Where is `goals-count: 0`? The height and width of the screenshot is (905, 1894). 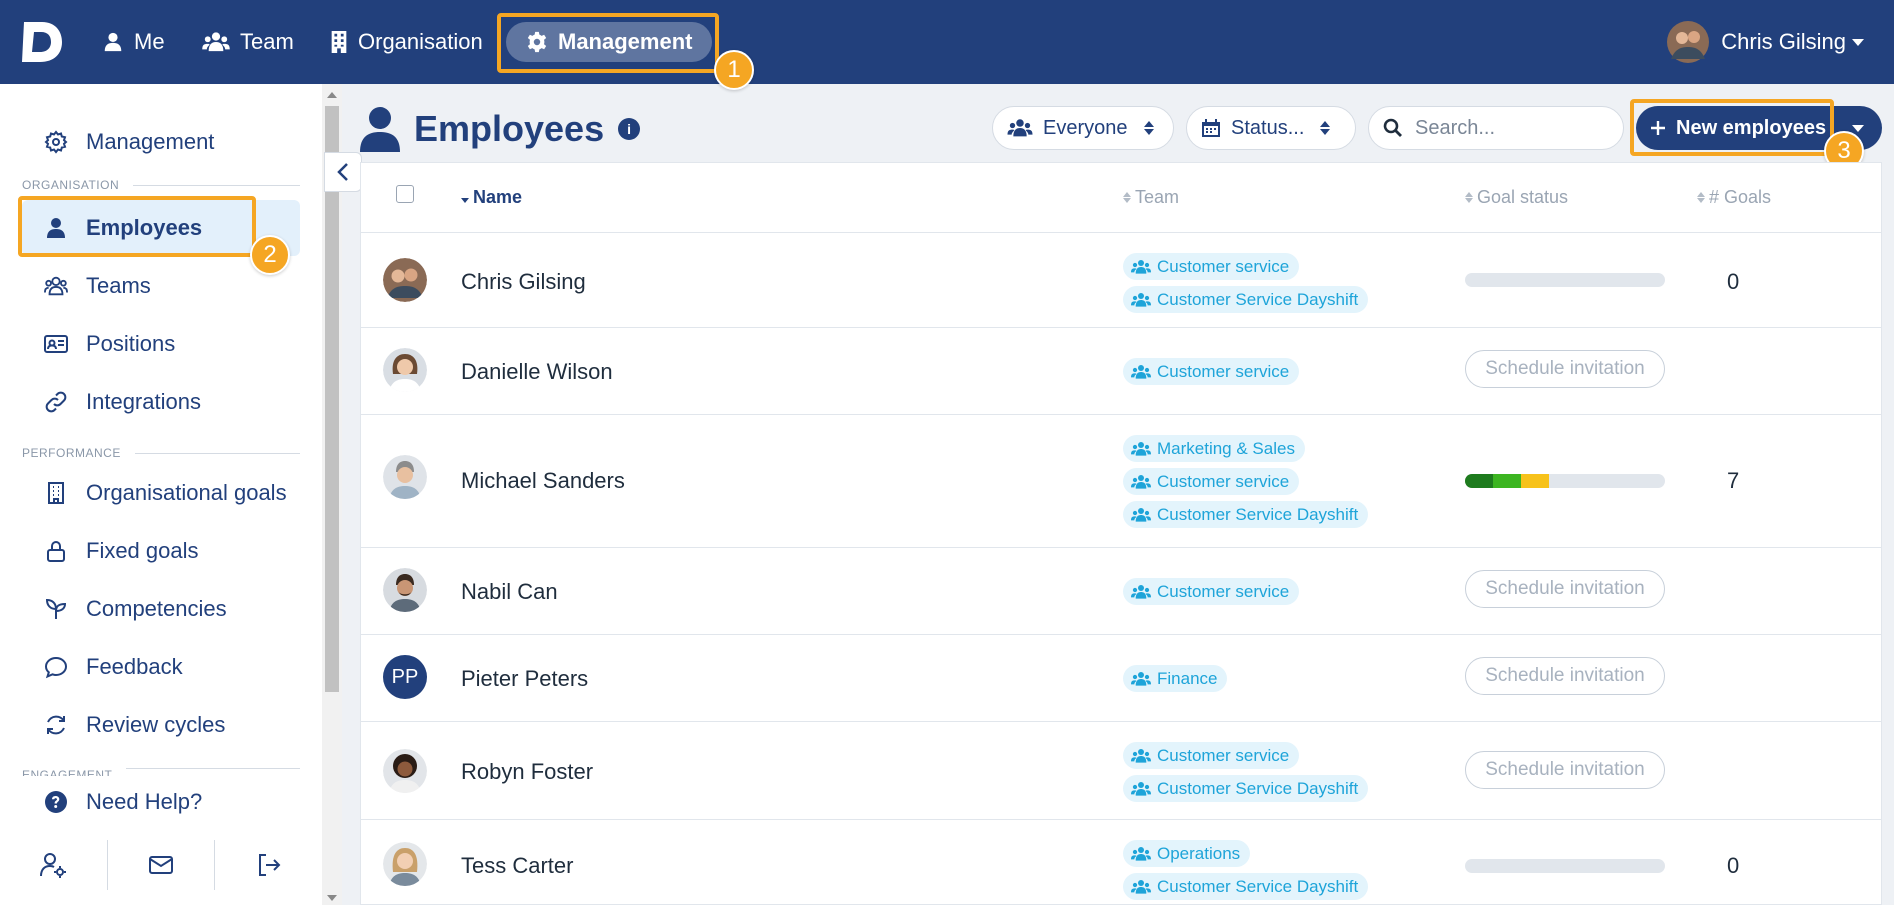 goals-count: 0 is located at coordinates (1733, 281).